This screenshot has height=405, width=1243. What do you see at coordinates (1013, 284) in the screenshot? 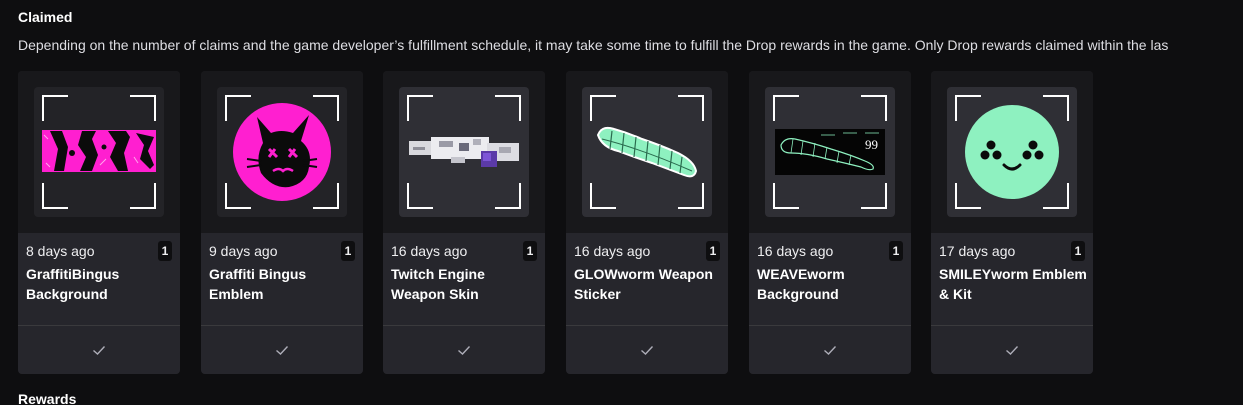
I see `reward-name: SMILEYworm Emblem & Kit` at bounding box center [1013, 284].